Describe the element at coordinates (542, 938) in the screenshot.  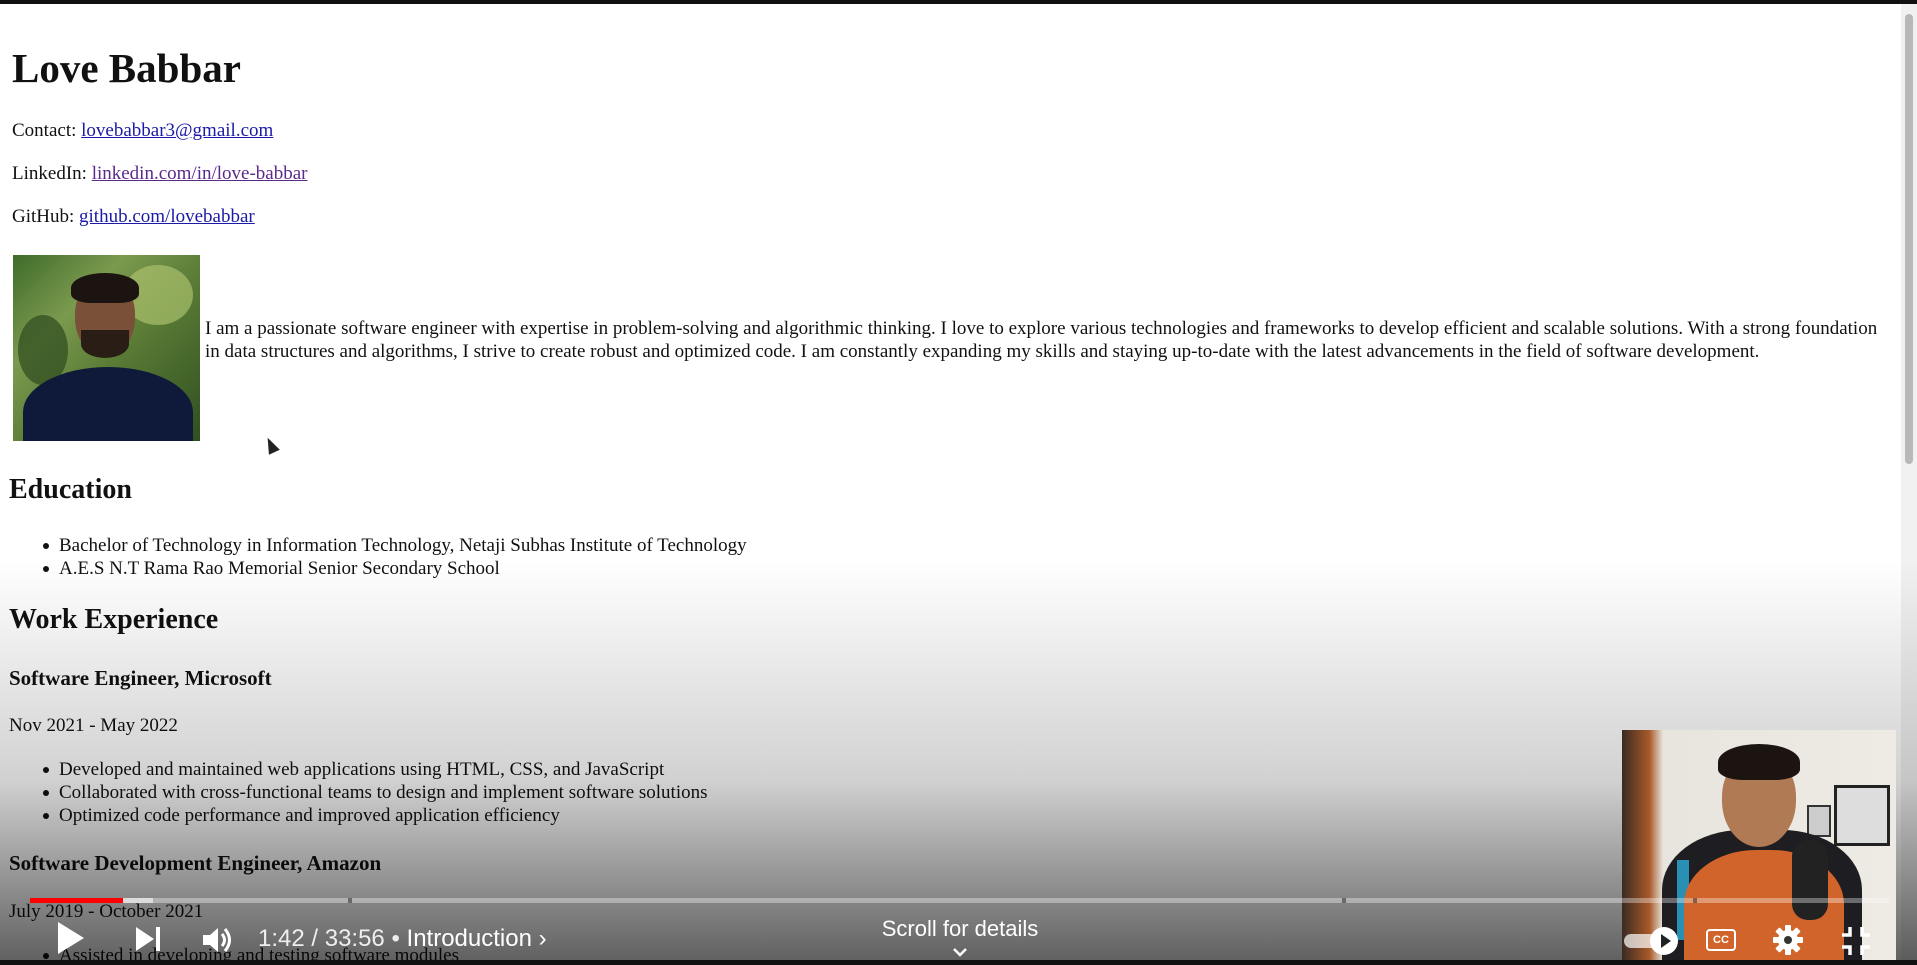
I see `chevron-right-icon: ›` at that location.